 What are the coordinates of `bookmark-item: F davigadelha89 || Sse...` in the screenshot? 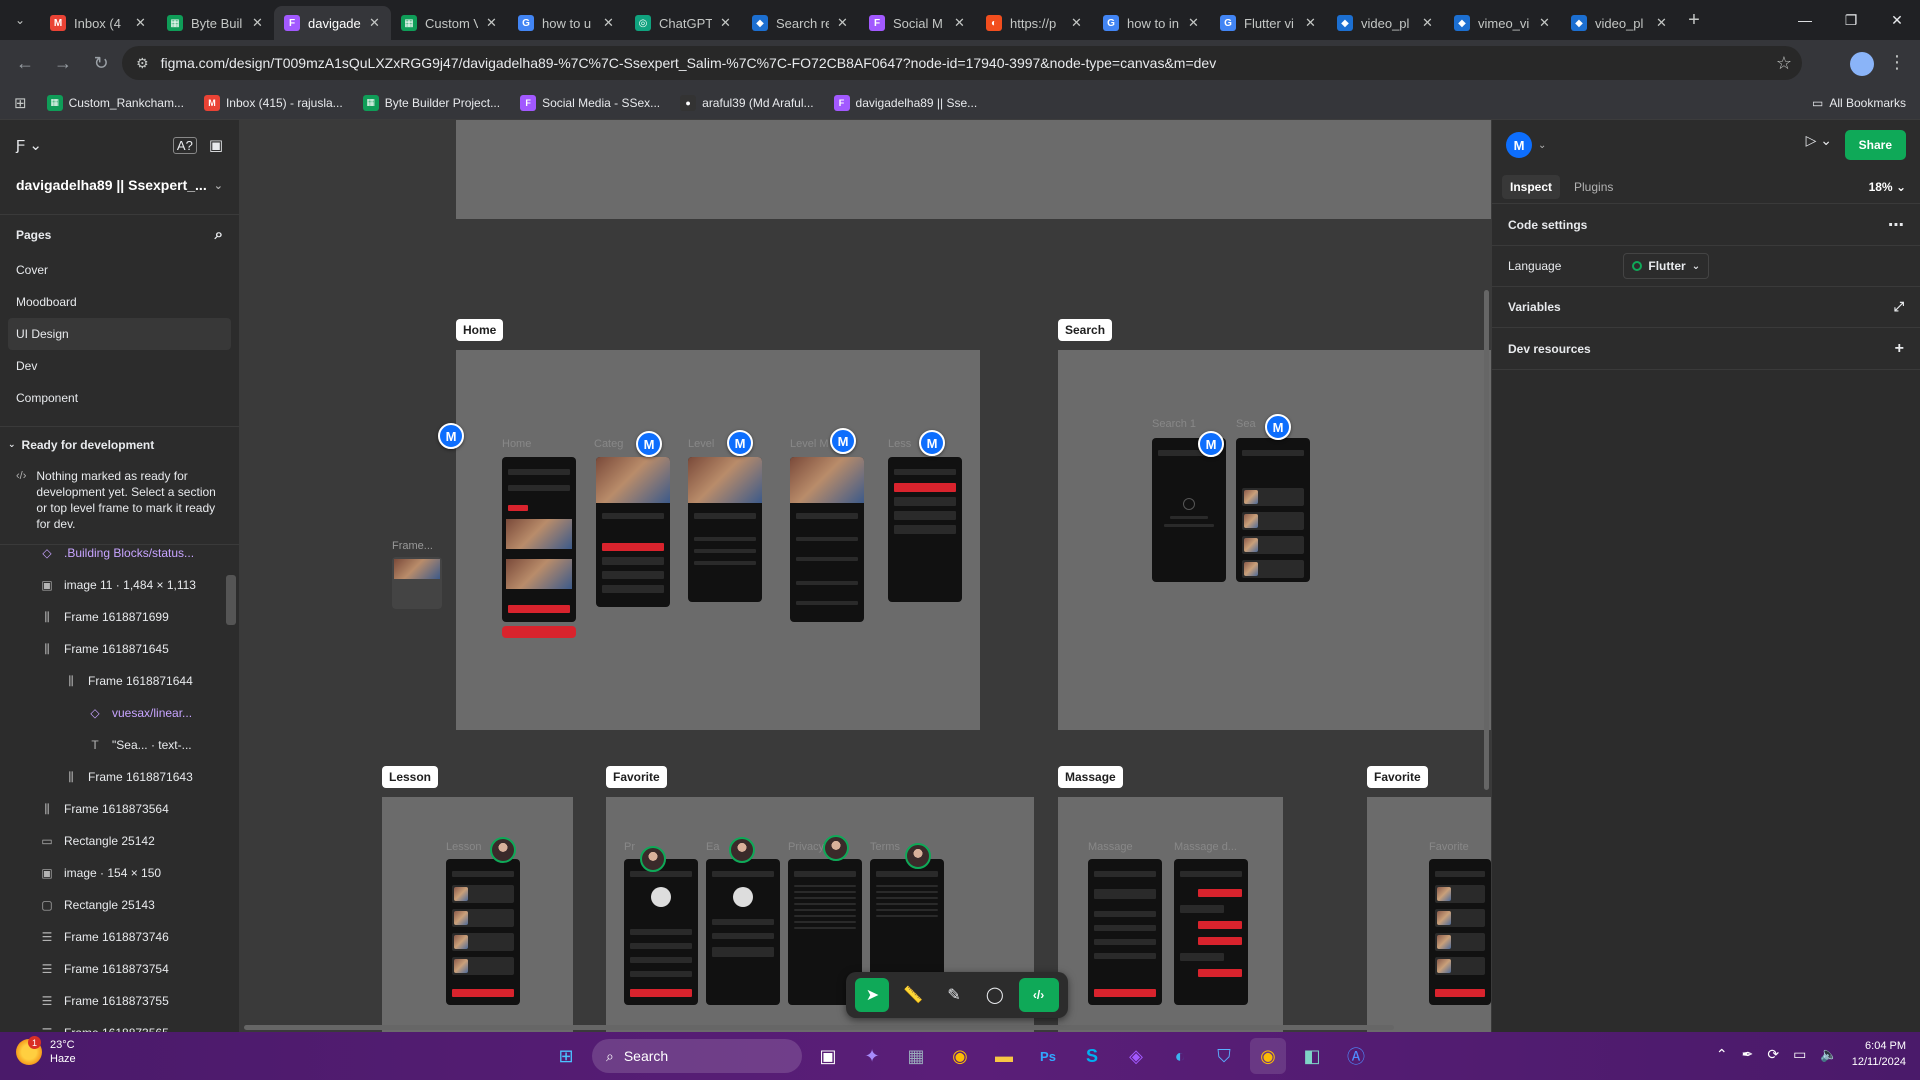 It's located at (905, 102).